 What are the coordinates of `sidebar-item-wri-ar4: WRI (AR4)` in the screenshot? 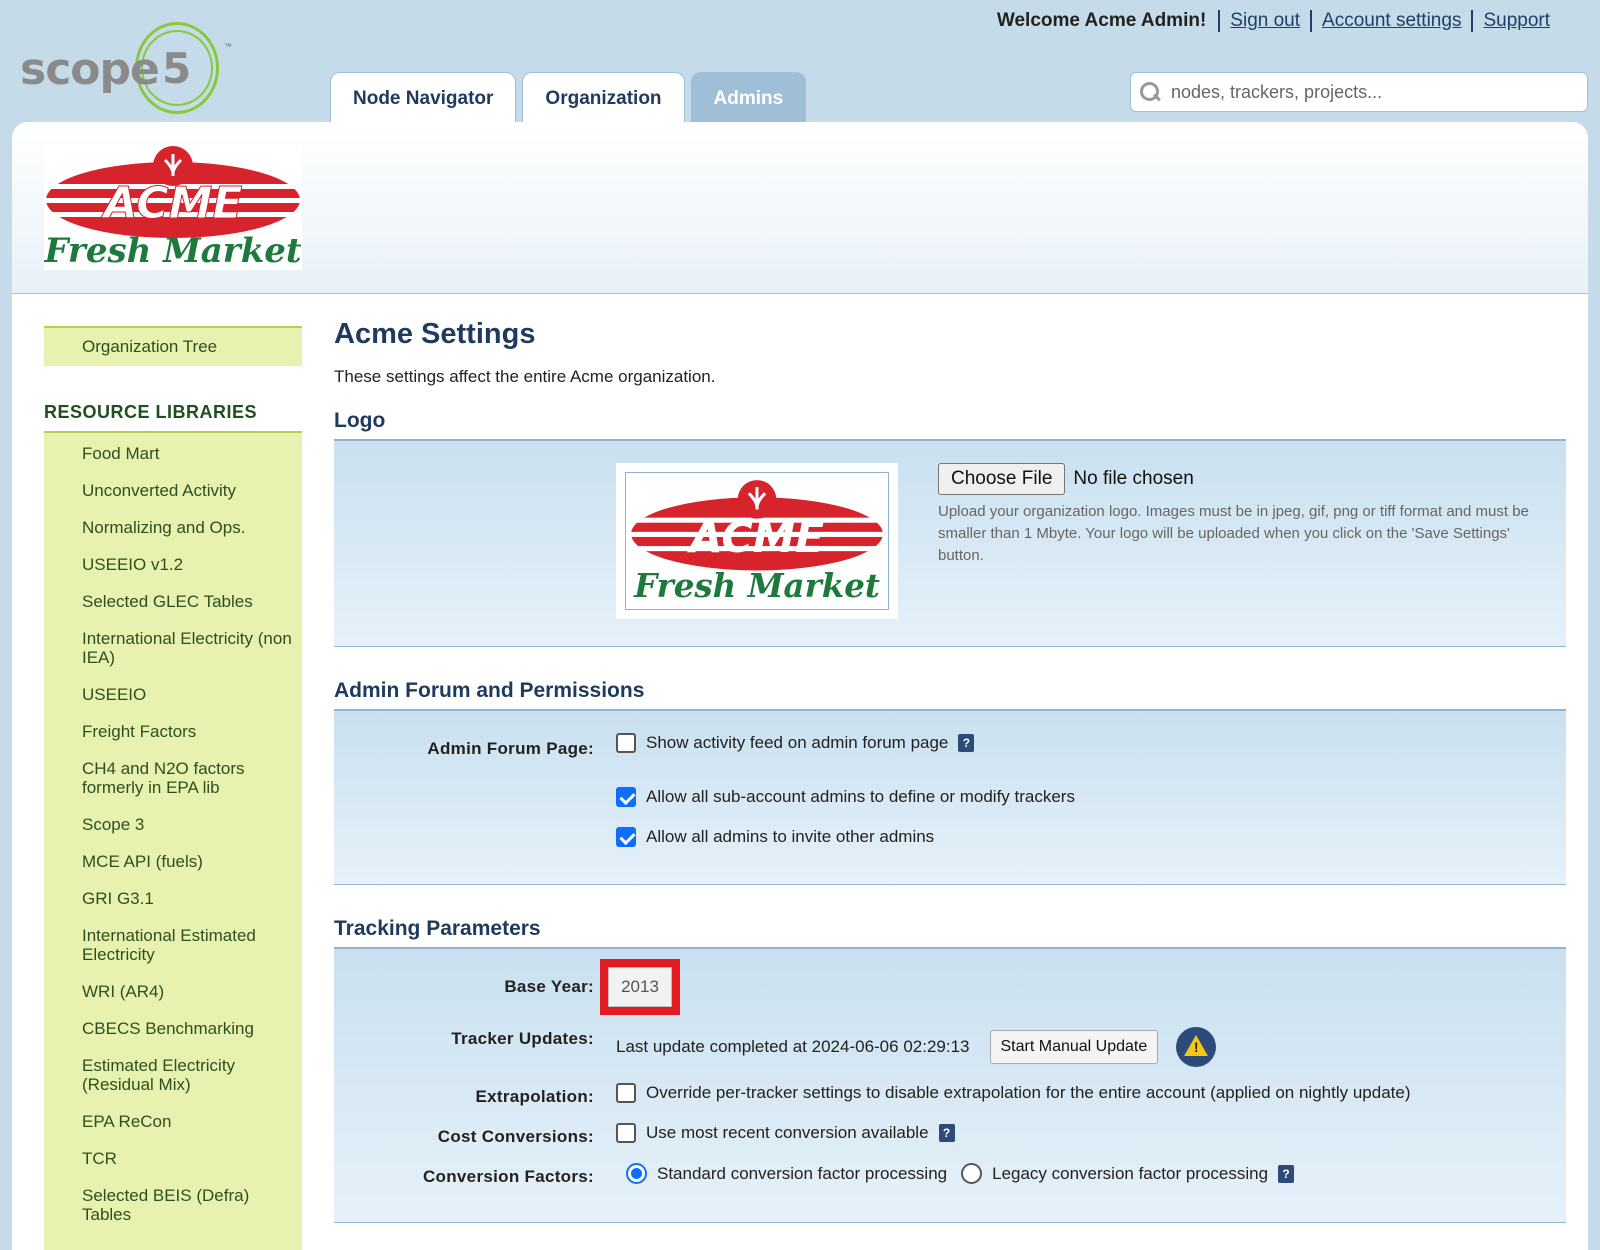 It's located at (173, 993).